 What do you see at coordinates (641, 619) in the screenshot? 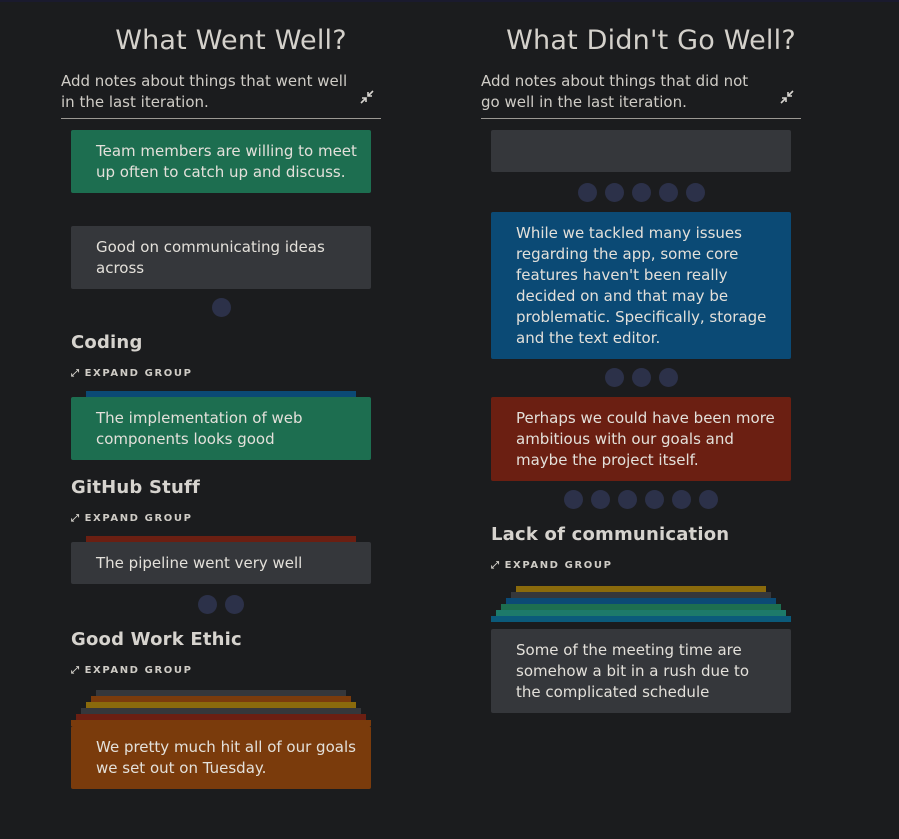
I see `stack-card-edge` at bounding box center [641, 619].